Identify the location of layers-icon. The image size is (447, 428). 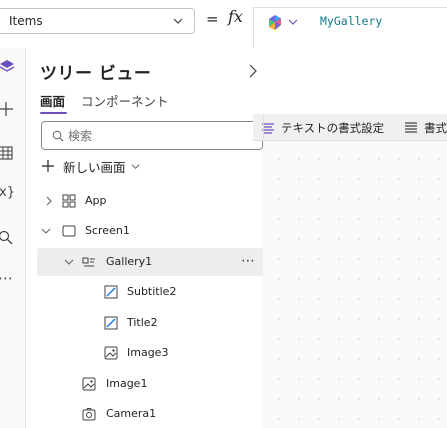
(8, 67).